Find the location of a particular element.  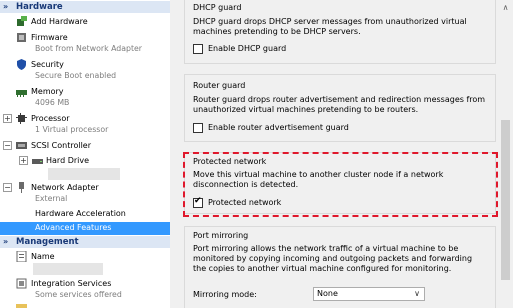

management-header-label: Management is located at coordinates (47, 242).